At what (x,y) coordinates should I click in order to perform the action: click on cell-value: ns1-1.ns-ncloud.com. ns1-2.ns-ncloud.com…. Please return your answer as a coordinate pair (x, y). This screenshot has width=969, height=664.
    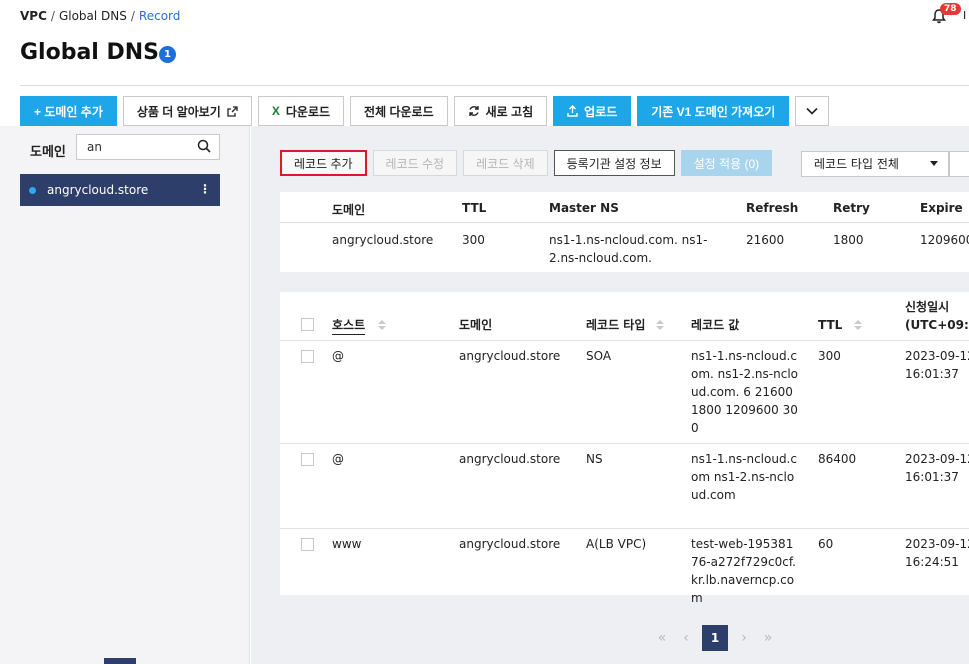
    Looking at the image, I should click on (744, 392).